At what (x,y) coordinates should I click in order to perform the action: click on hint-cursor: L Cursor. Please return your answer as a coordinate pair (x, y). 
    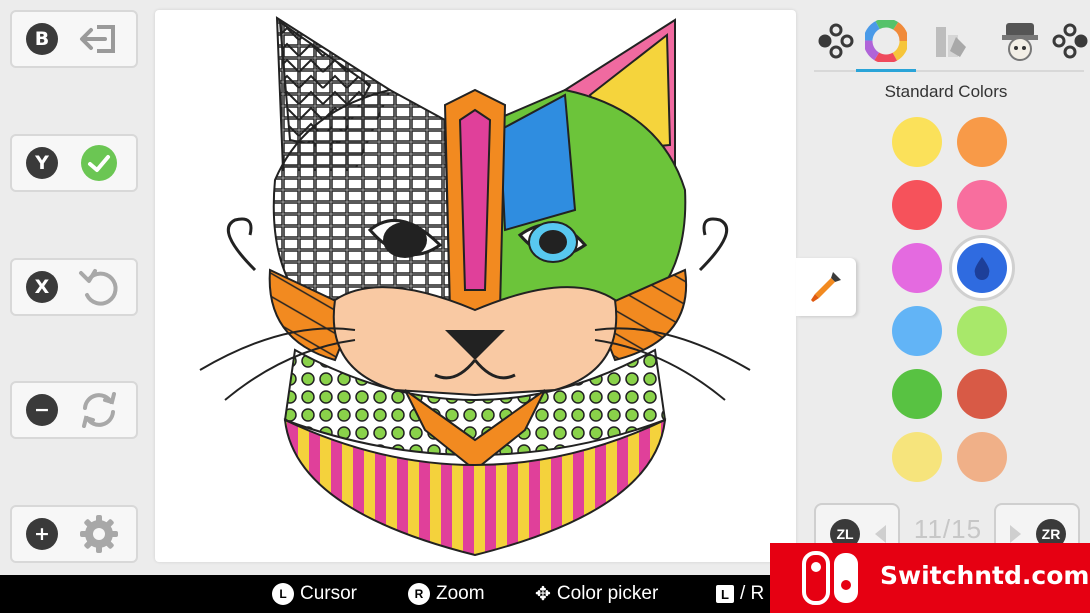
    Looking at the image, I should click on (314, 594).